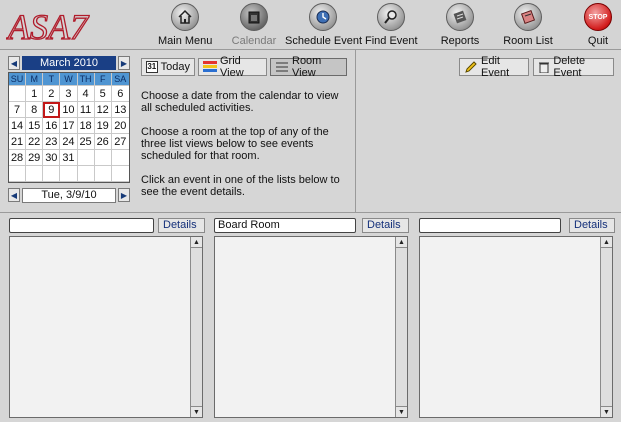 The image size is (621, 422). I want to click on calendar-label: Calendar, so click(254, 41).